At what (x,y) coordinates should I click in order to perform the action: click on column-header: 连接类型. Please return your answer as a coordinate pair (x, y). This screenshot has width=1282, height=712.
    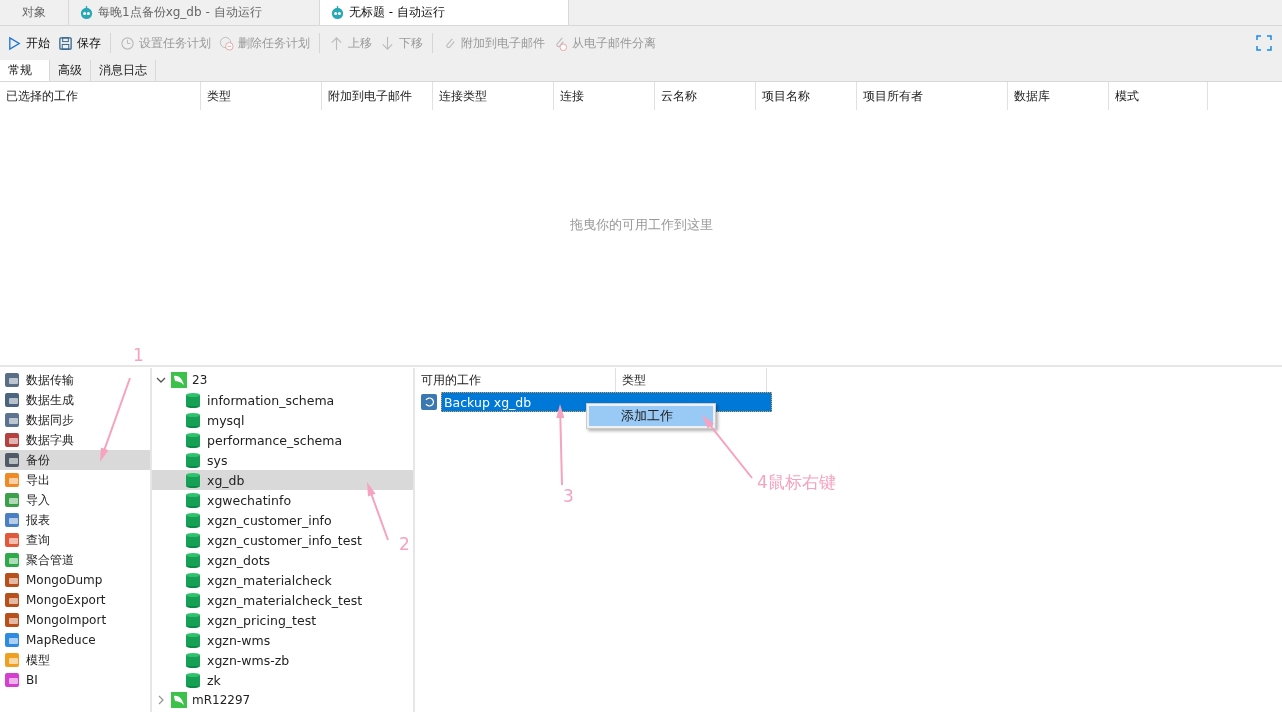
    Looking at the image, I should click on (493, 96).